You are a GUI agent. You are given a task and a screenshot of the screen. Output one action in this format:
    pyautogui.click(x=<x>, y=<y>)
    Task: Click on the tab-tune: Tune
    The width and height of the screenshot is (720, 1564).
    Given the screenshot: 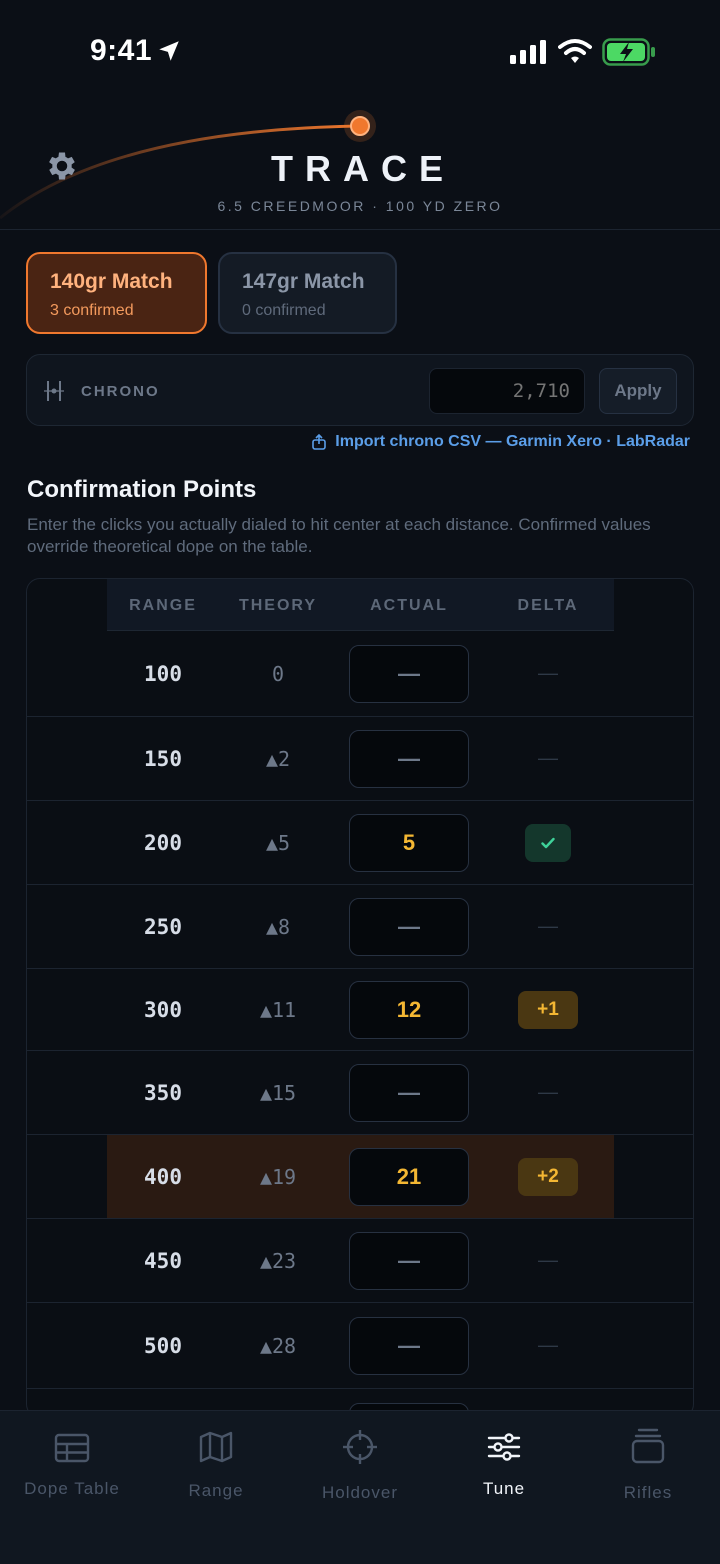 What is the action you would take?
    pyautogui.click(x=504, y=1466)
    